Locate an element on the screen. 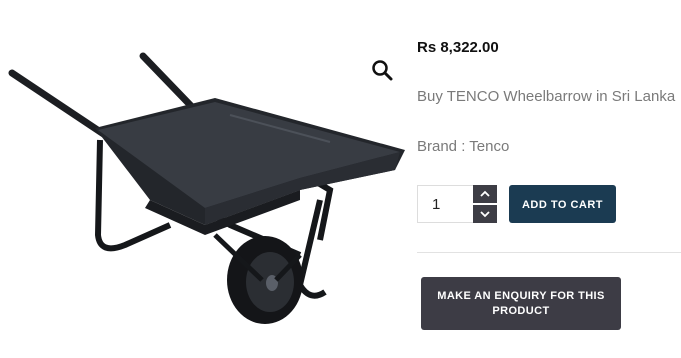 This screenshot has width=681, height=358. enquiry-button-label: MAKE AN ENQUIRY FOR THIS PRODUCT is located at coordinates (521, 303).